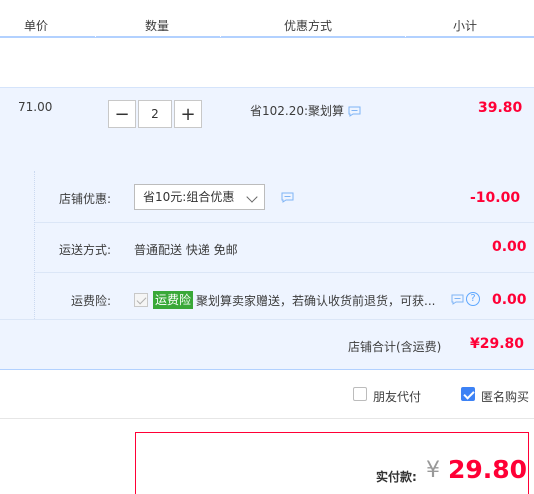 Image resolution: width=534 pixels, height=494 pixels. I want to click on header-subtotal: 小计, so click(465, 26).